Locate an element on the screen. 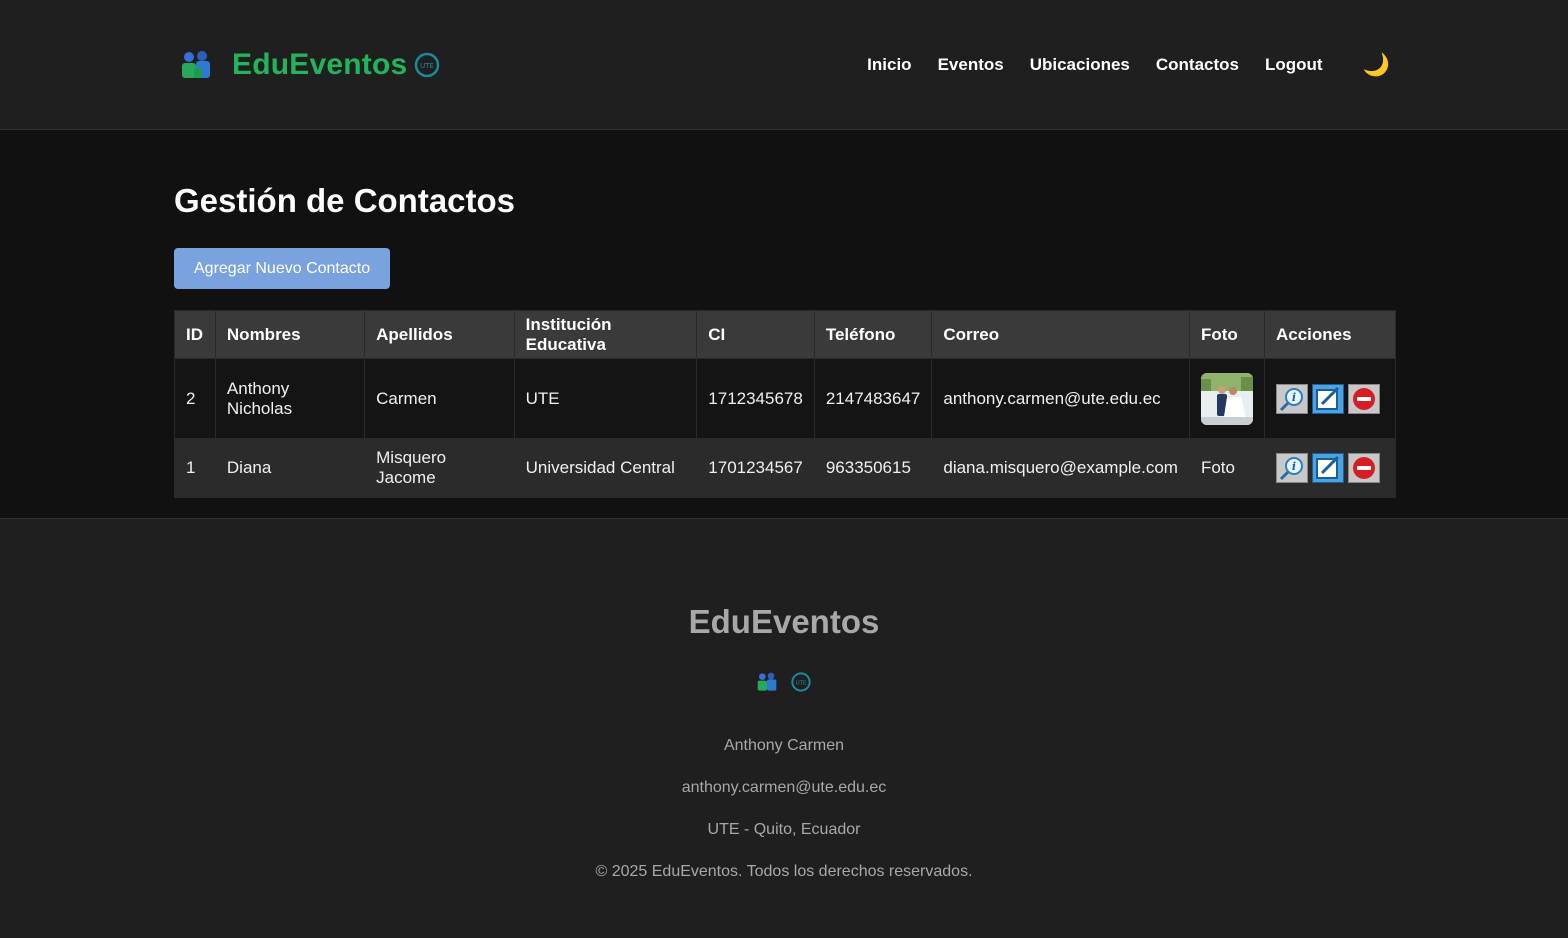 This screenshot has height=938, width=1568. contact-photo is located at coordinates (1226, 398).